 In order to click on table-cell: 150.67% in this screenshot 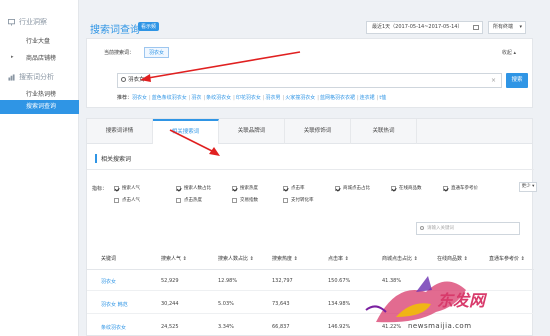, I will do `click(339, 281)`.